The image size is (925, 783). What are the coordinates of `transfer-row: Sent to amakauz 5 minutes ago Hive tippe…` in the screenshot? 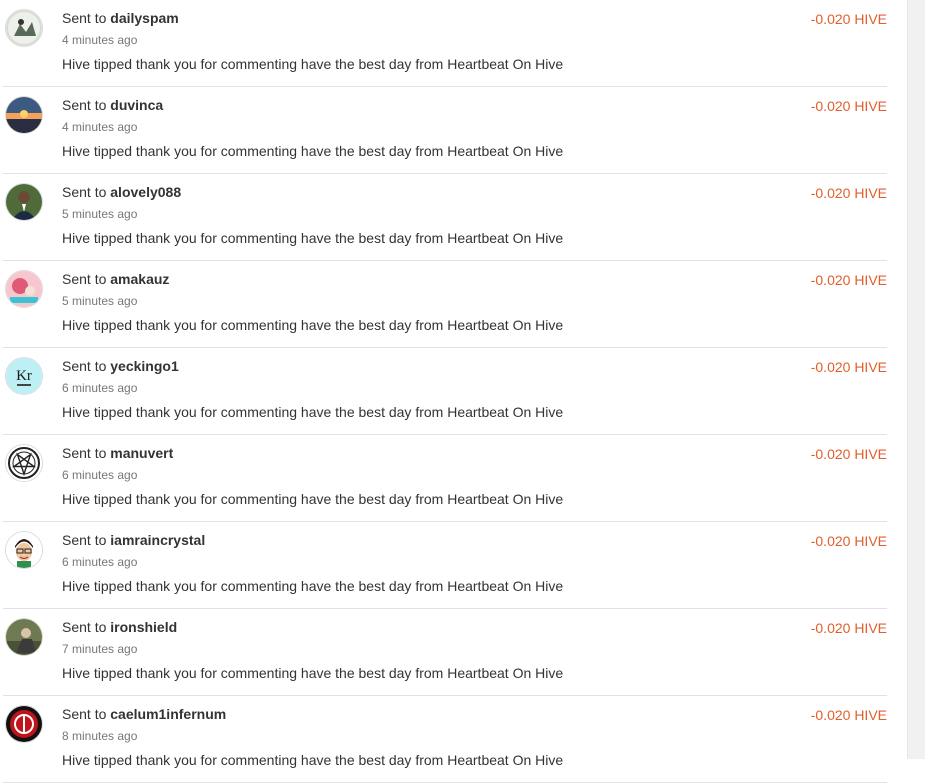 It's located at (445, 304).